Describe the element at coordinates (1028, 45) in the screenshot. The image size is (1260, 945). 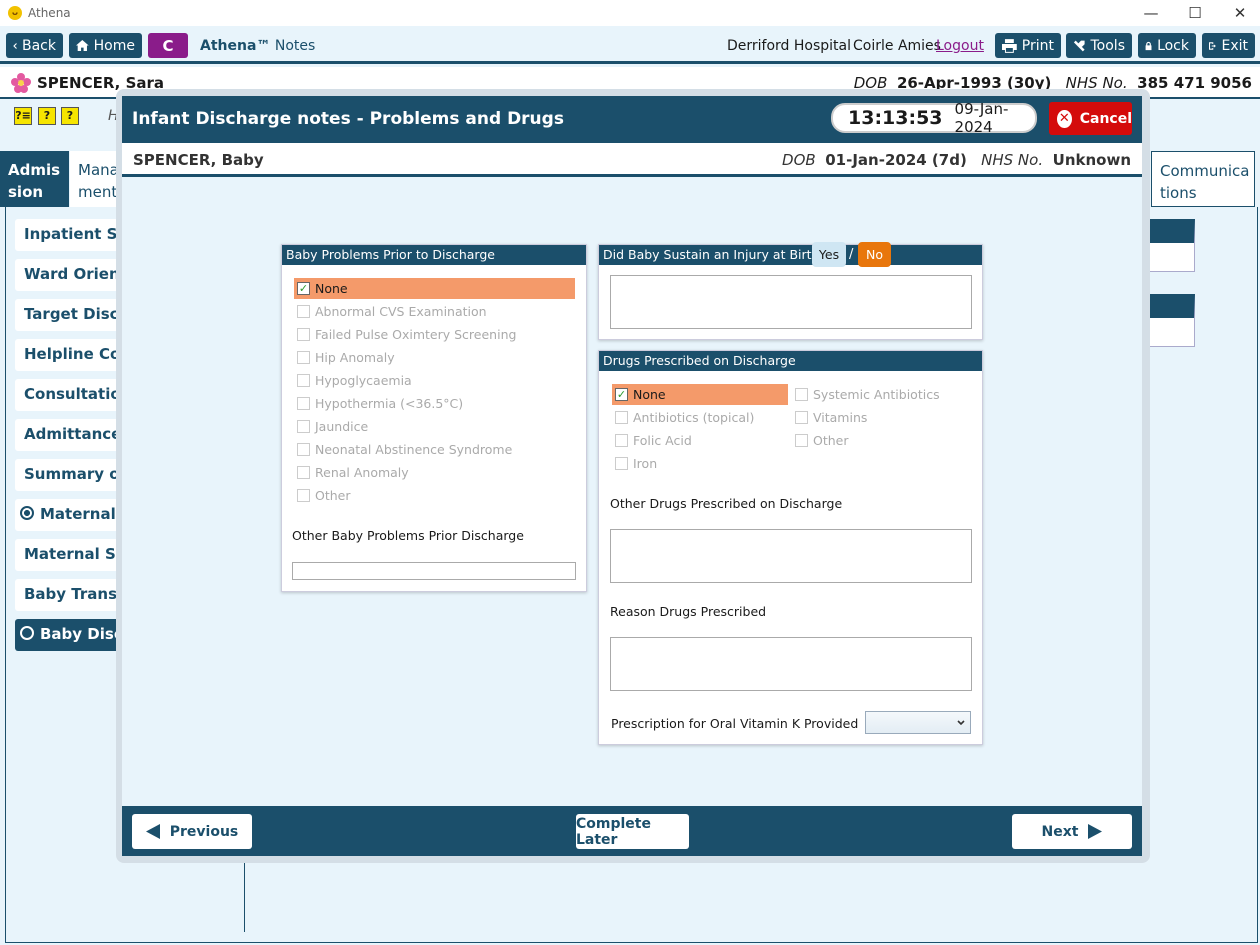
I see `print-button: Print` at that location.